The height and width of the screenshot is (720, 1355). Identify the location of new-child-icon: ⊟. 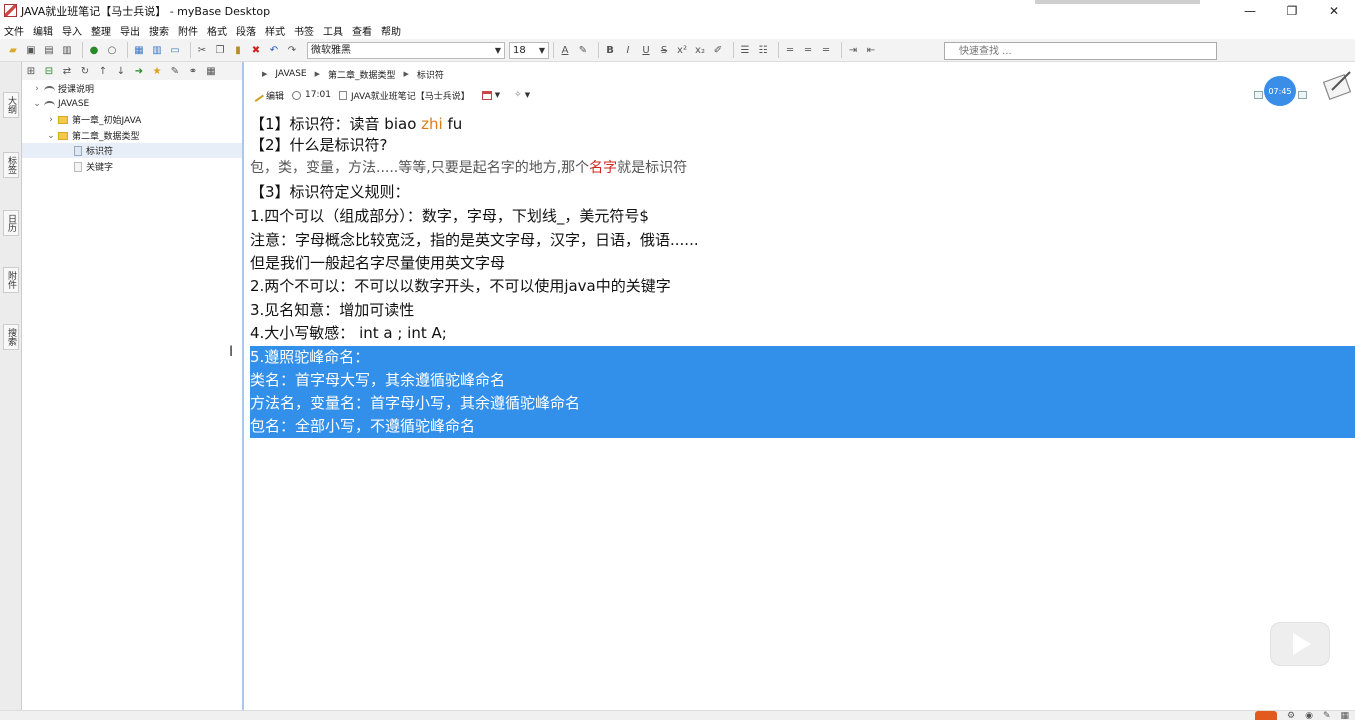
(49, 71).